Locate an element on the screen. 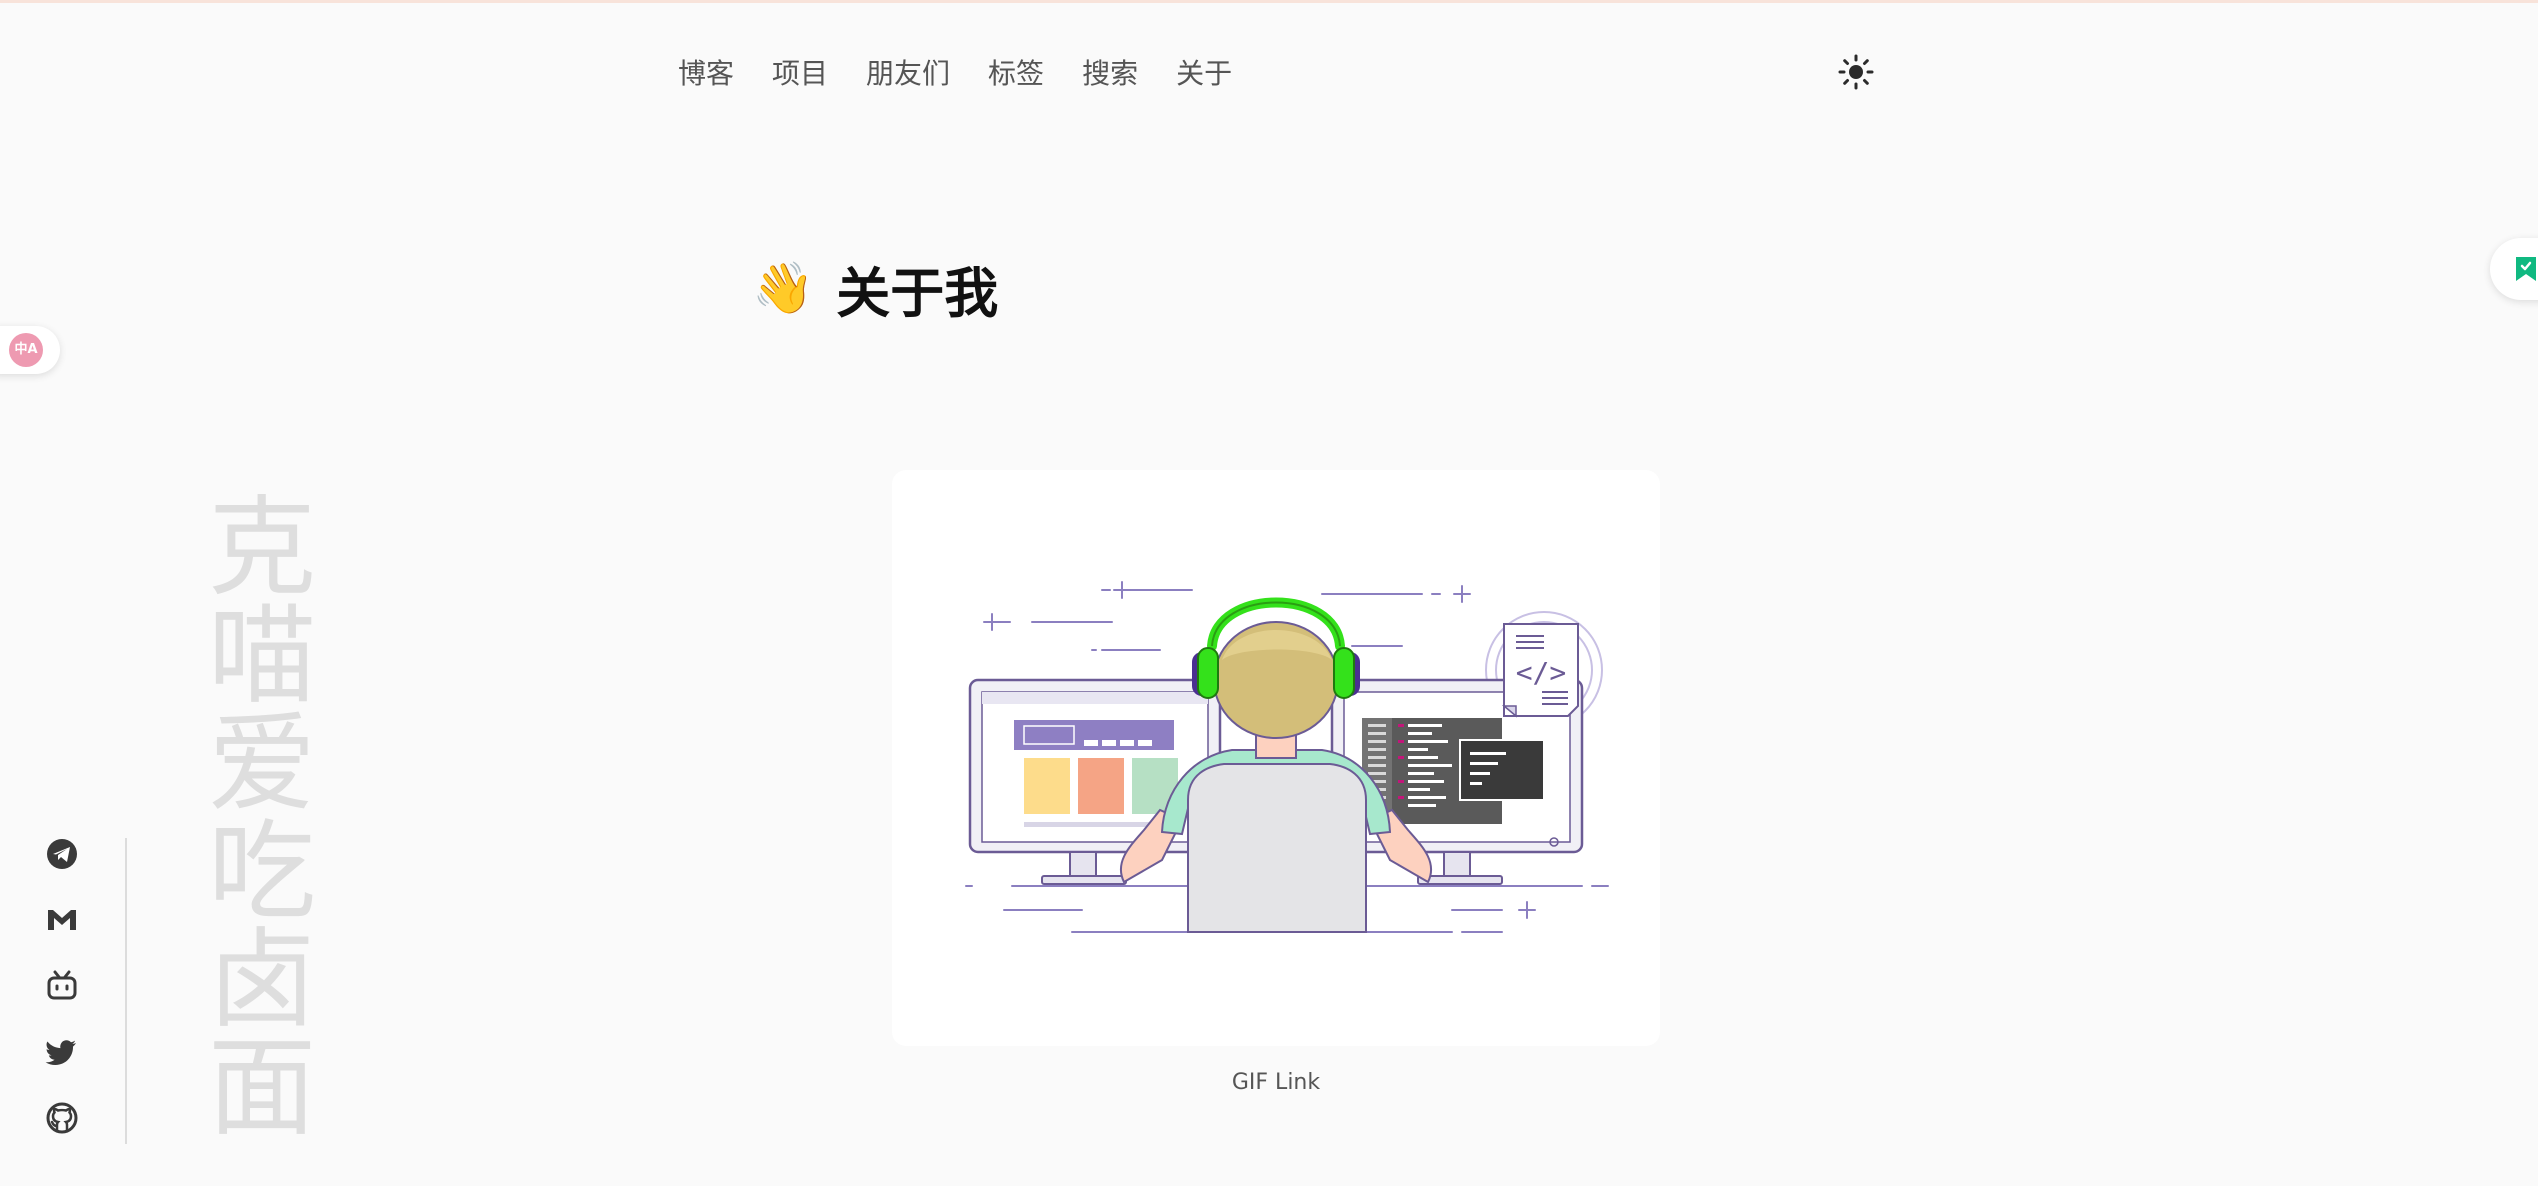 The width and height of the screenshot is (2538, 1186). gmail-icon is located at coordinates (62, 920).